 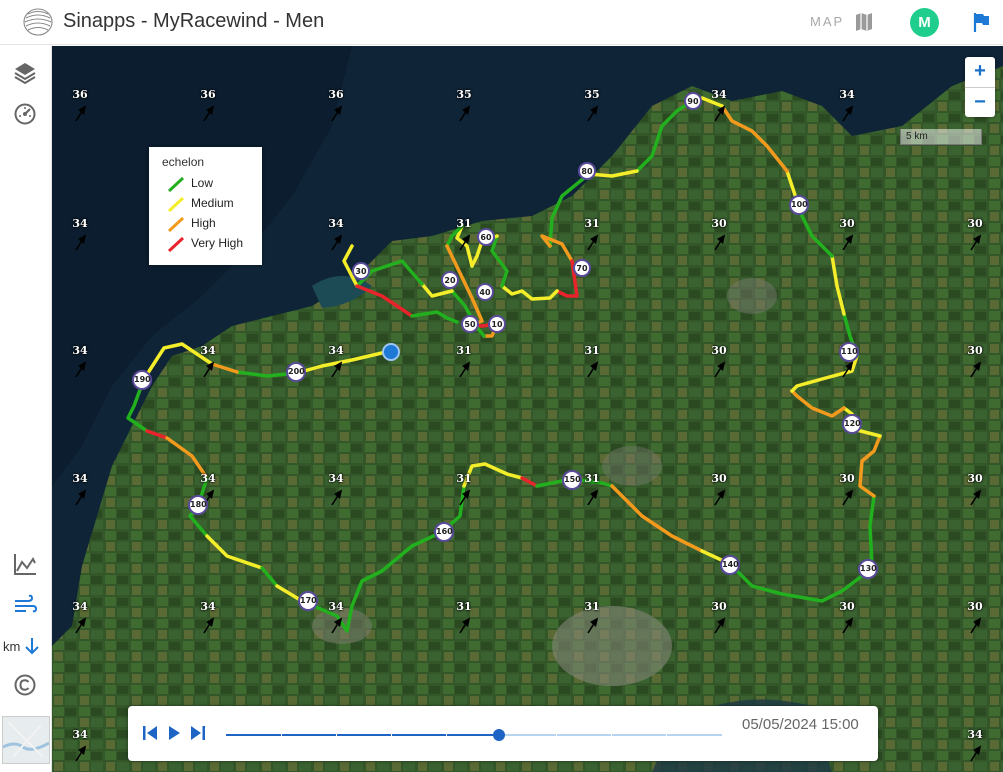 I want to click on legend-label: Medium, so click(x=212, y=203).